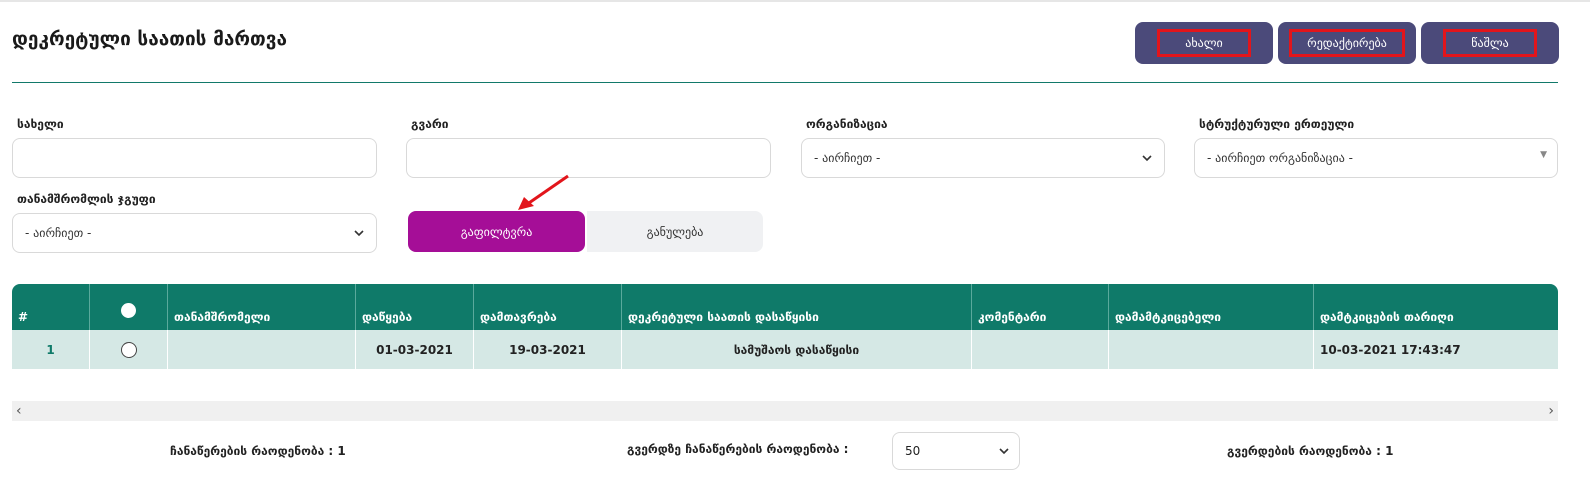  What do you see at coordinates (795, 1) in the screenshot?
I see `top-border` at bounding box center [795, 1].